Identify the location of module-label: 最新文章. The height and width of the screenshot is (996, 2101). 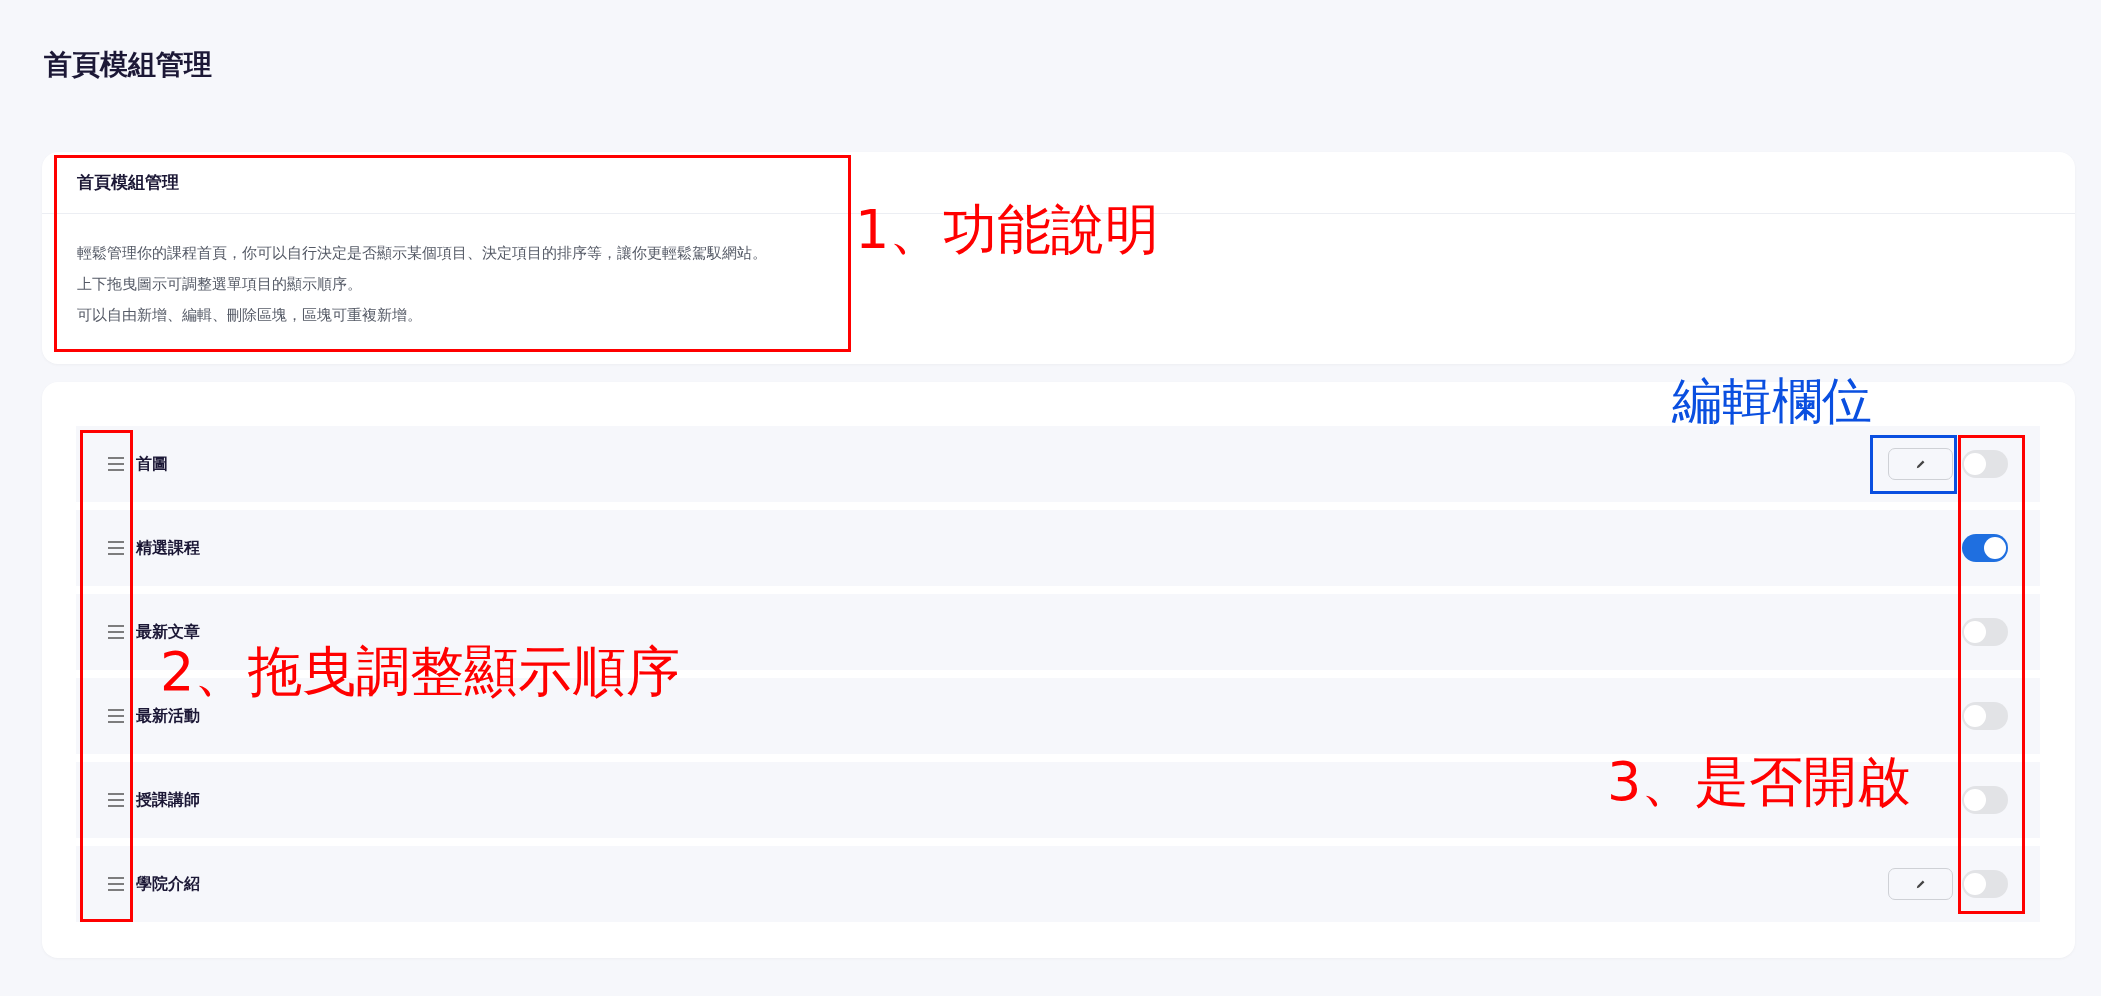
(168, 632).